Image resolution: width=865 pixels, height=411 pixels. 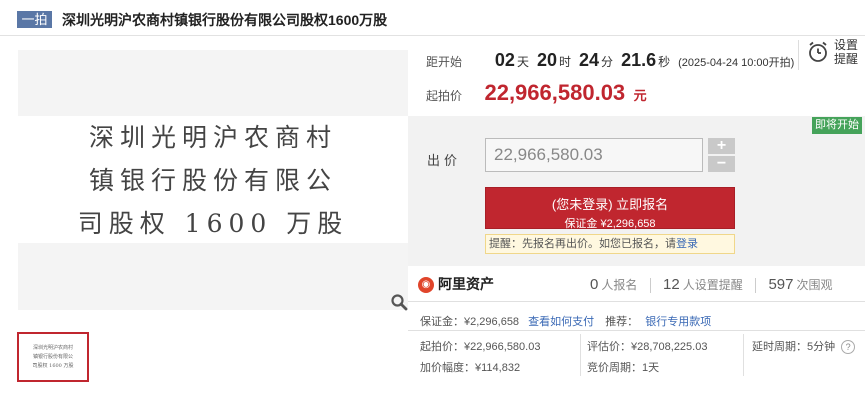 What do you see at coordinates (711, 285) in the screenshot?
I see `auction-stats: 0 人报名 12 人设置提醒 597 次围观` at bounding box center [711, 285].